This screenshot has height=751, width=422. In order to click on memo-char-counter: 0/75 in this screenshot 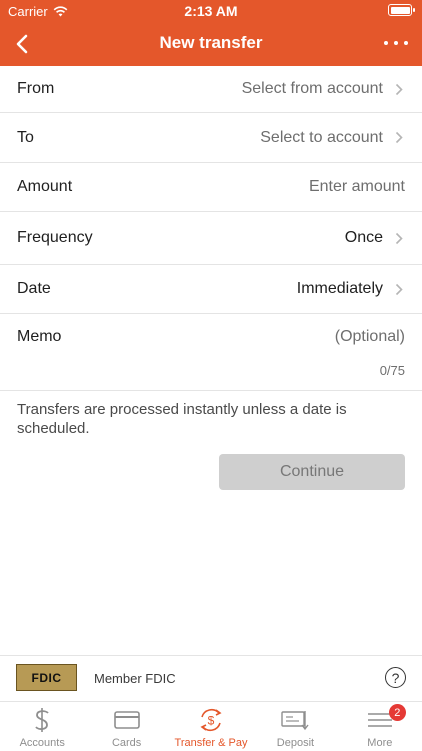, I will do `click(392, 370)`.